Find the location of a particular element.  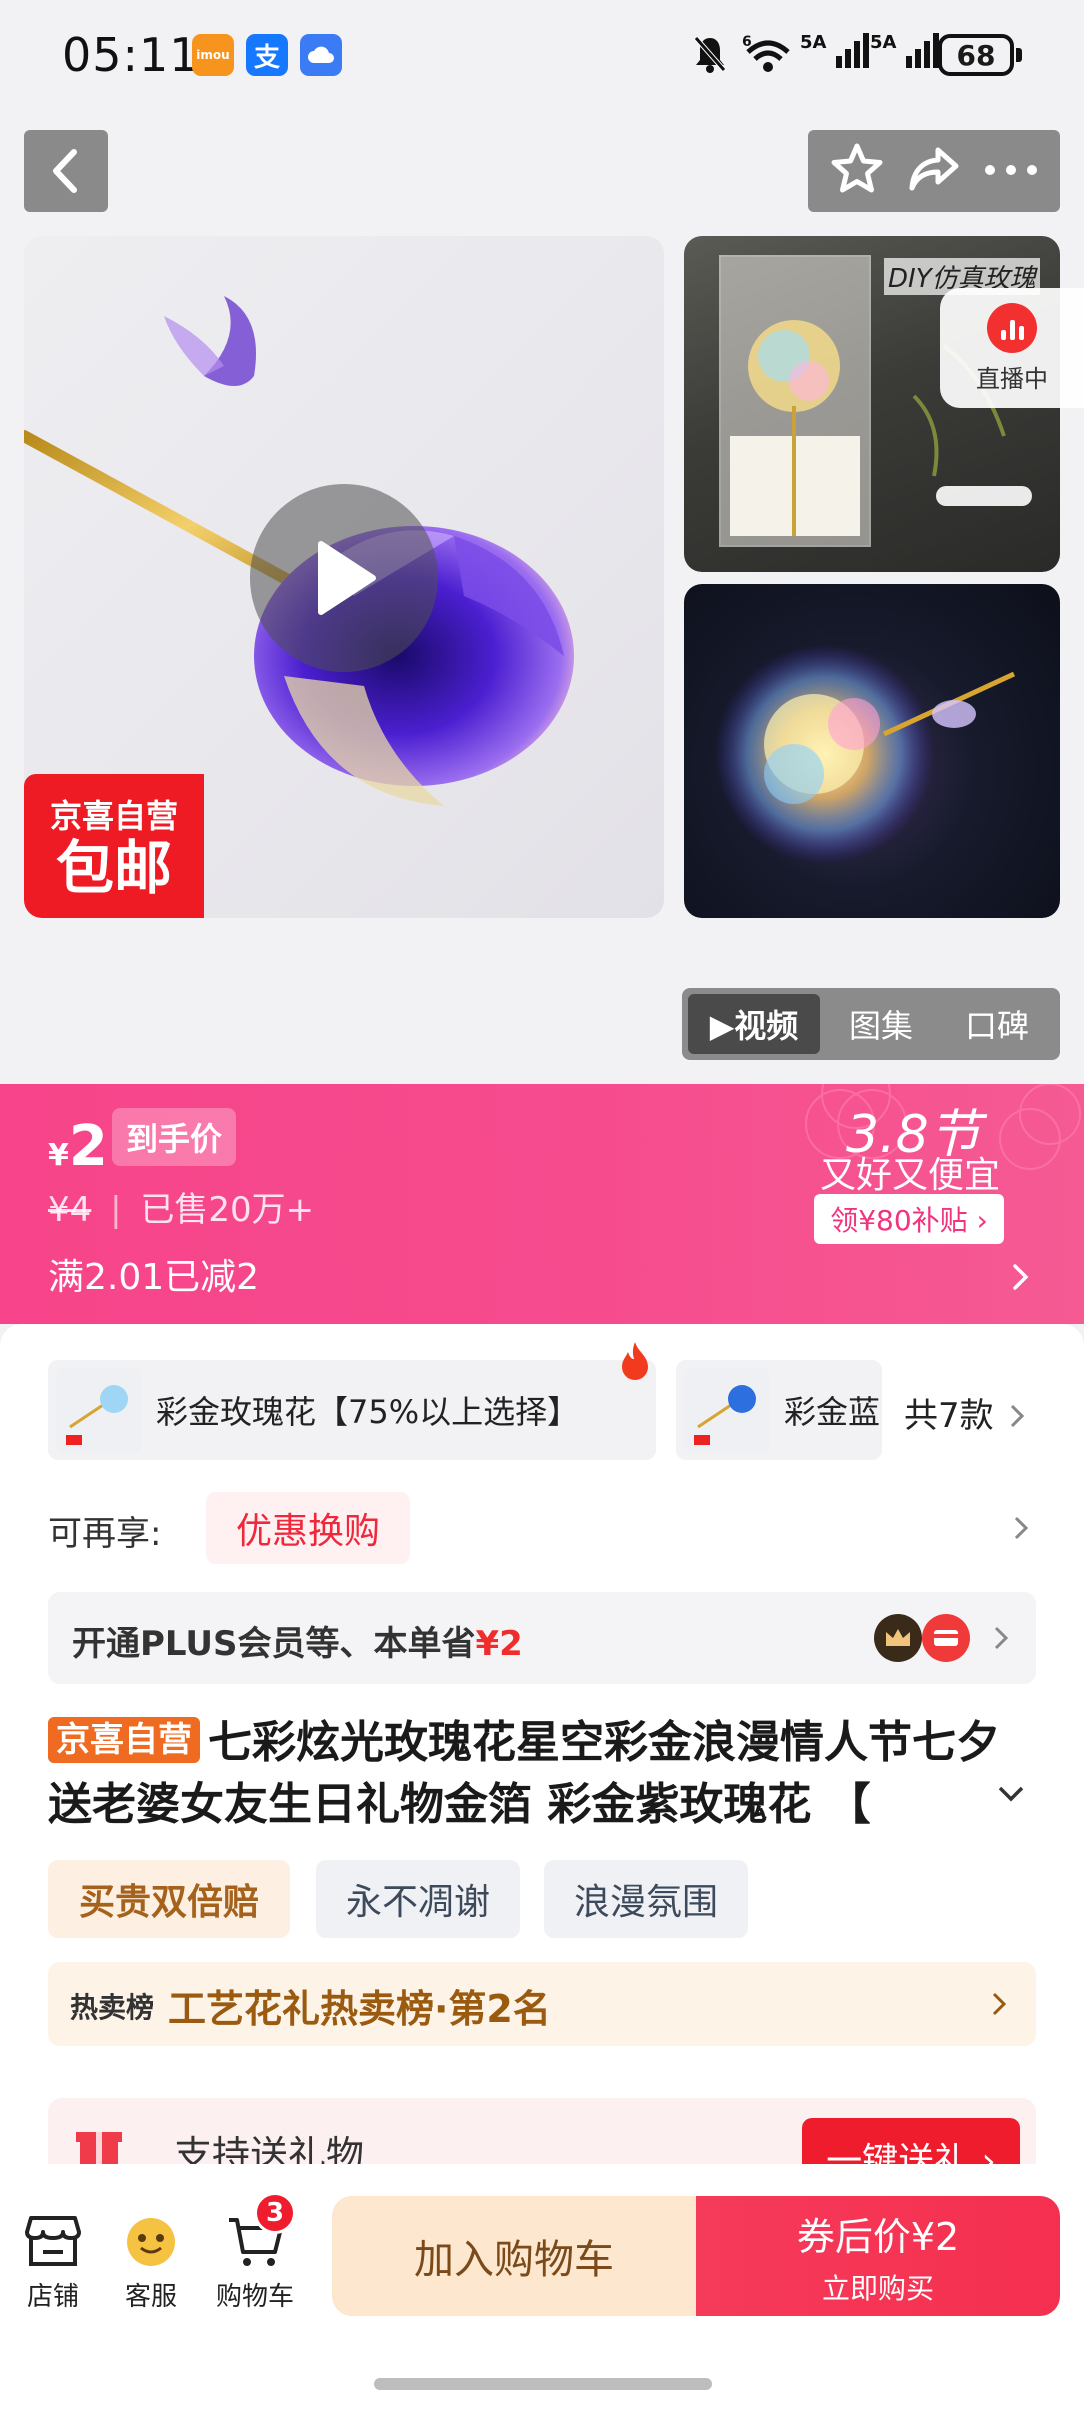

service-label: 客服 is located at coordinates (150, 2297).